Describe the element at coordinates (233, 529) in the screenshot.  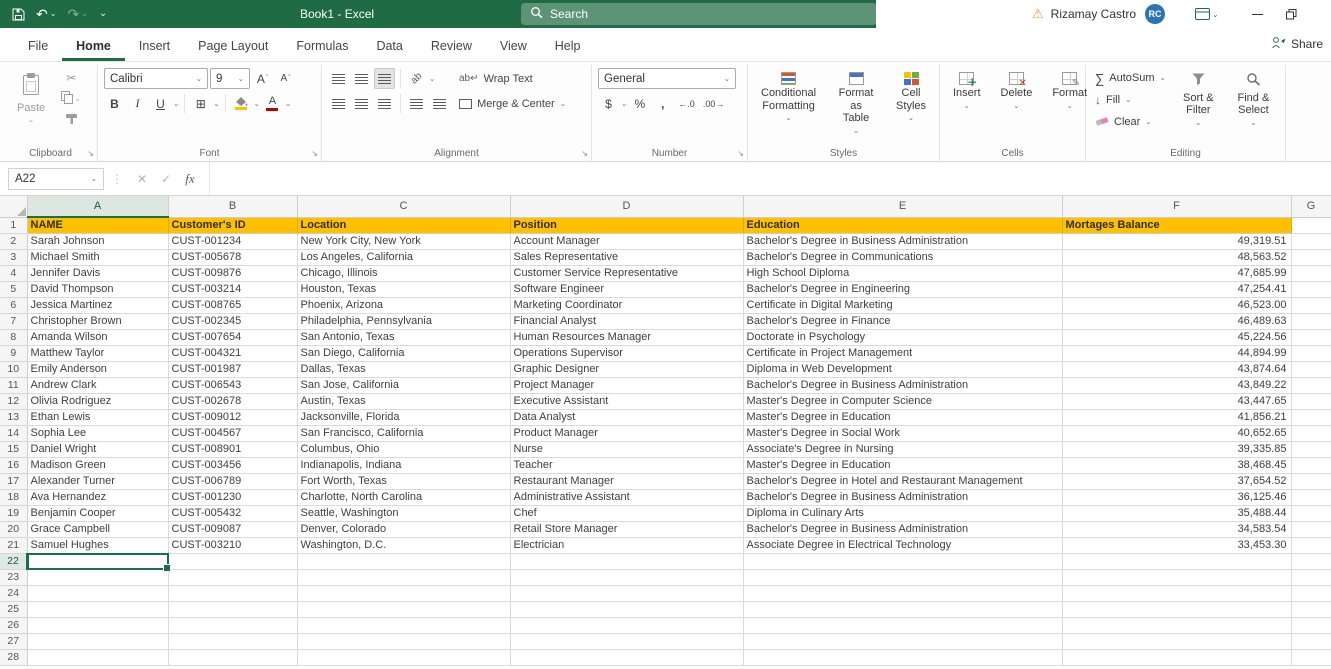
I see `cell: CUST-009087` at that location.